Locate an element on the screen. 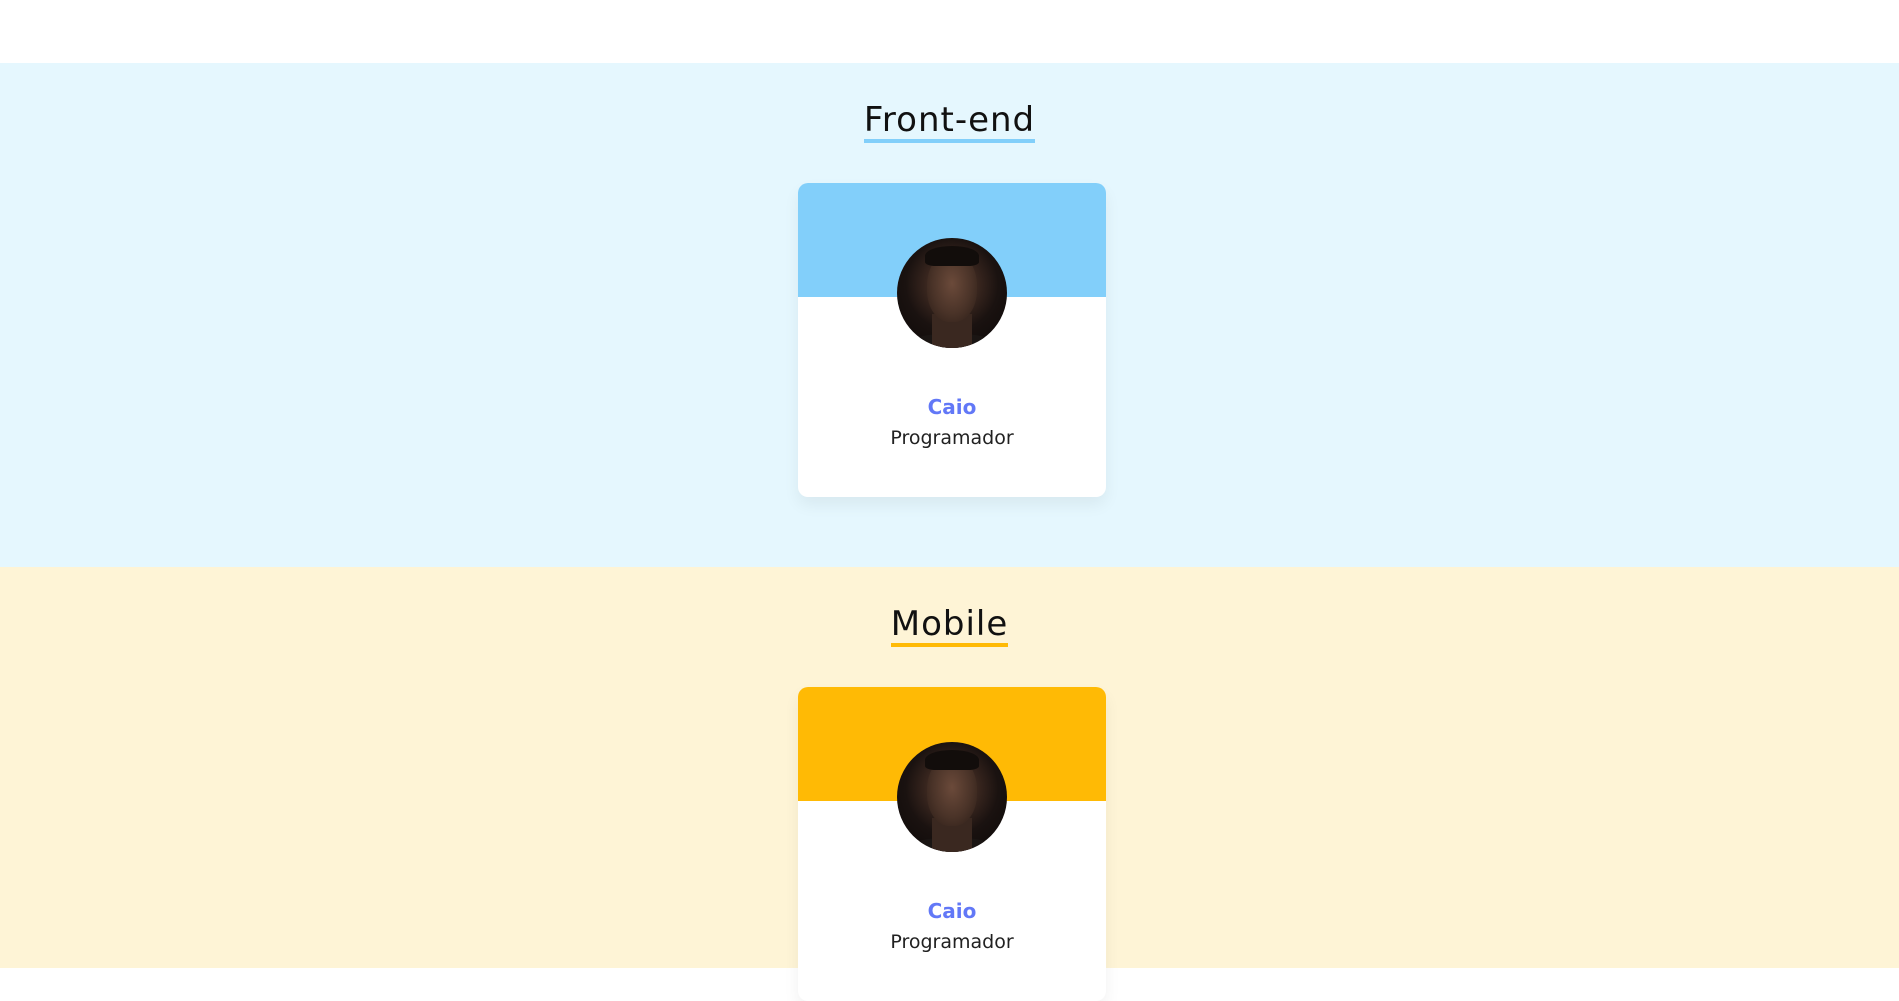  section-title: Front-end is located at coordinates (949, 123).